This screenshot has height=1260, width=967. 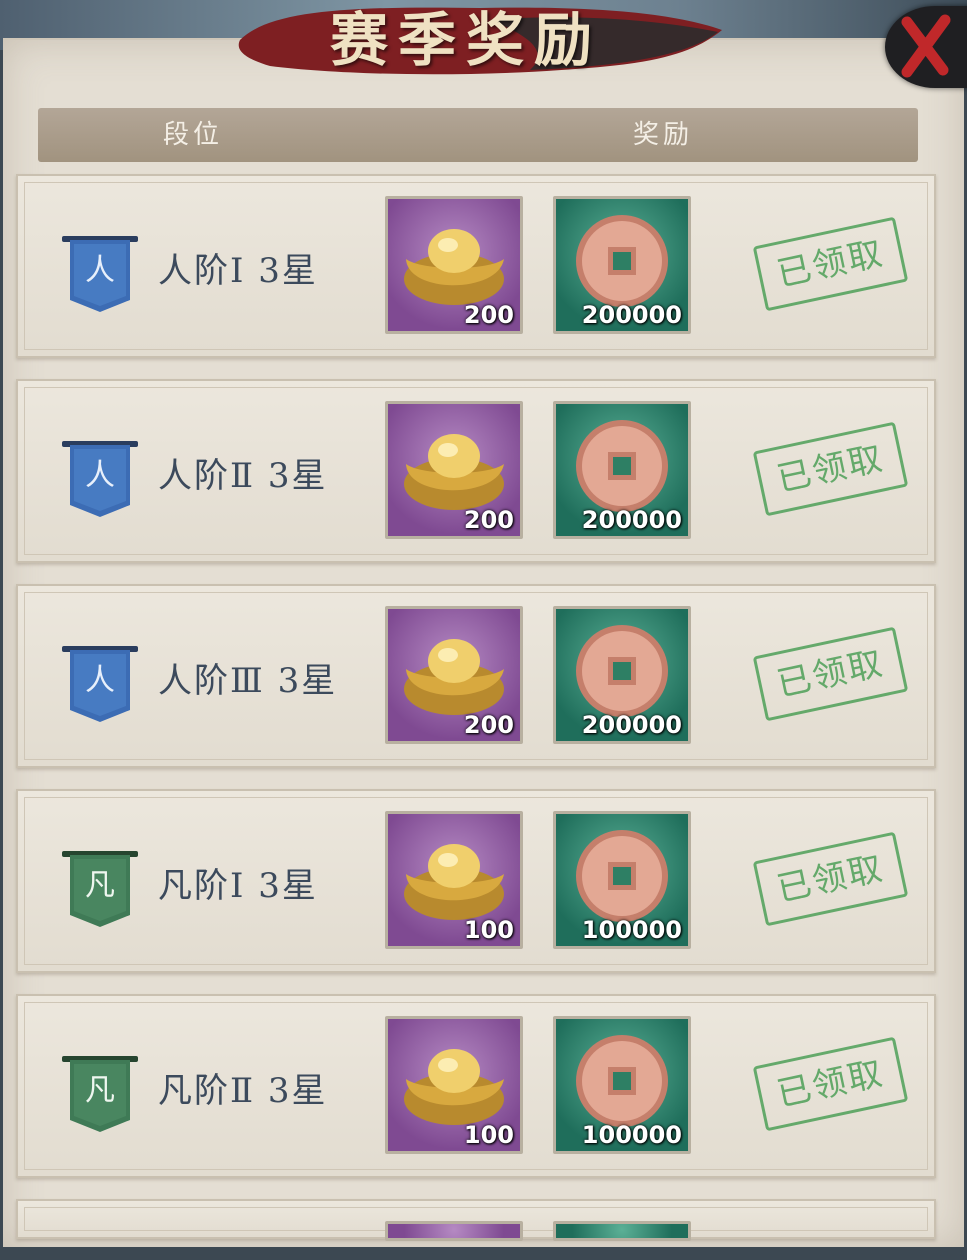 What do you see at coordinates (243, 1091) in the screenshot?
I see `rank-label: 凡阶Ⅱ 3星` at bounding box center [243, 1091].